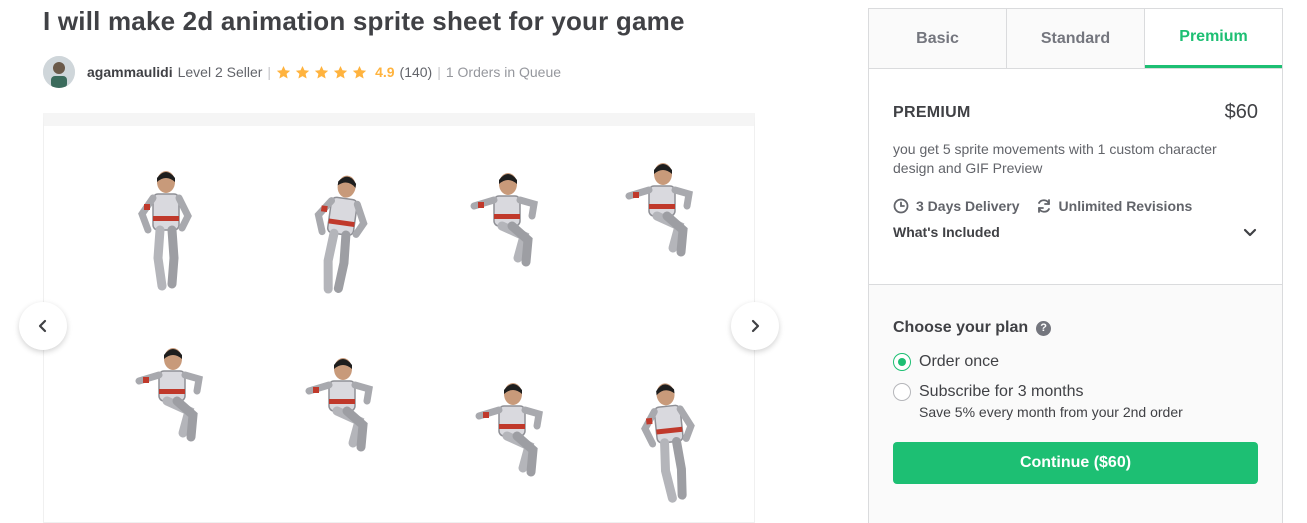 This screenshot has height=523, width=1307. What do you see at coordinates (961, 327) in the screenshot?
I see `plan-title: Choose your plan` at bounding box center [961, 327].